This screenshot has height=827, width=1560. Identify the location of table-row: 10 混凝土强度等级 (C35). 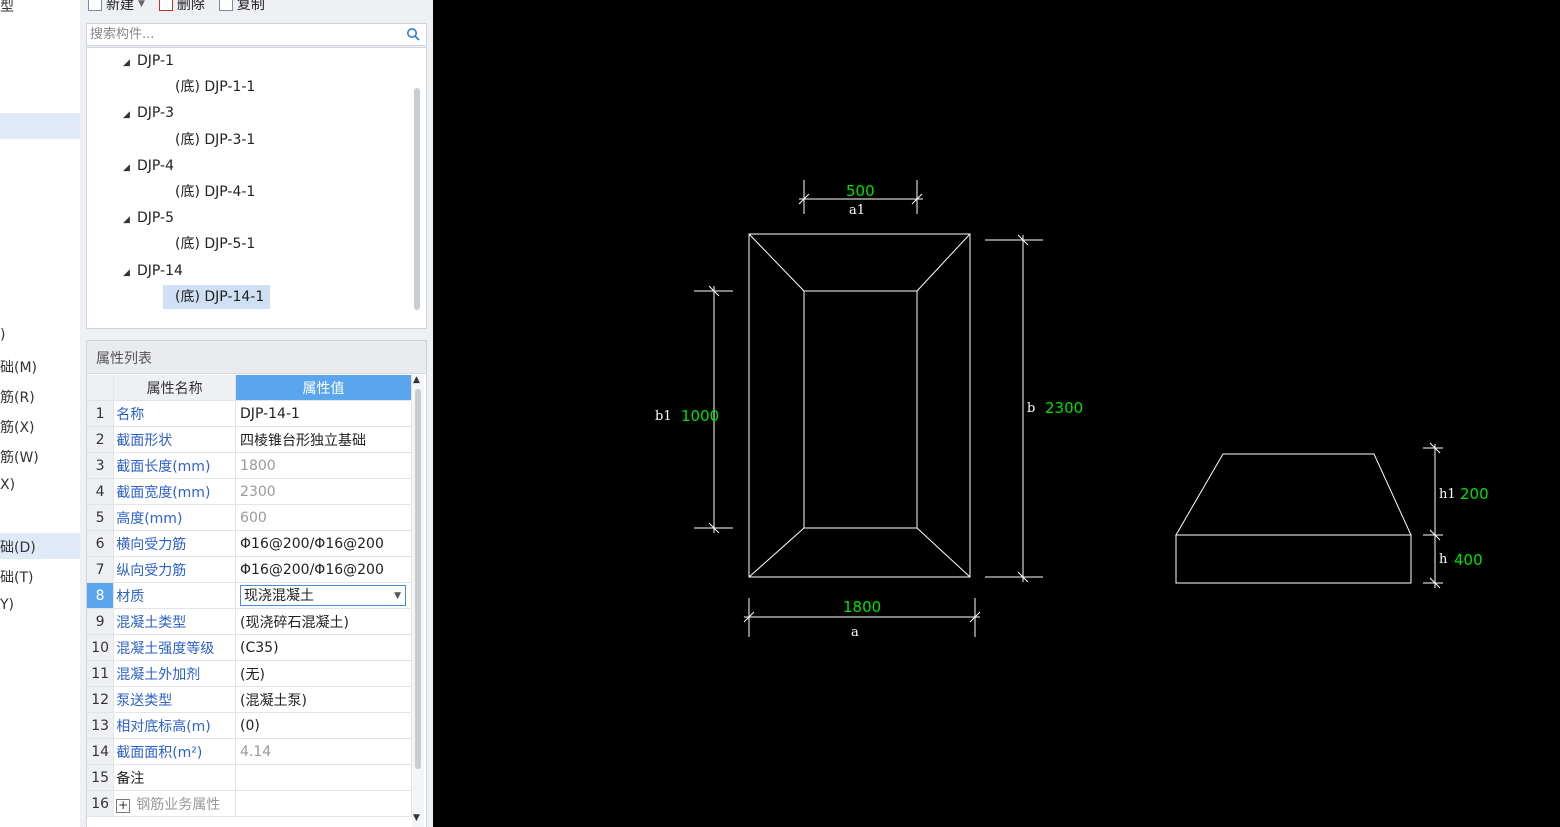
(249, 647).